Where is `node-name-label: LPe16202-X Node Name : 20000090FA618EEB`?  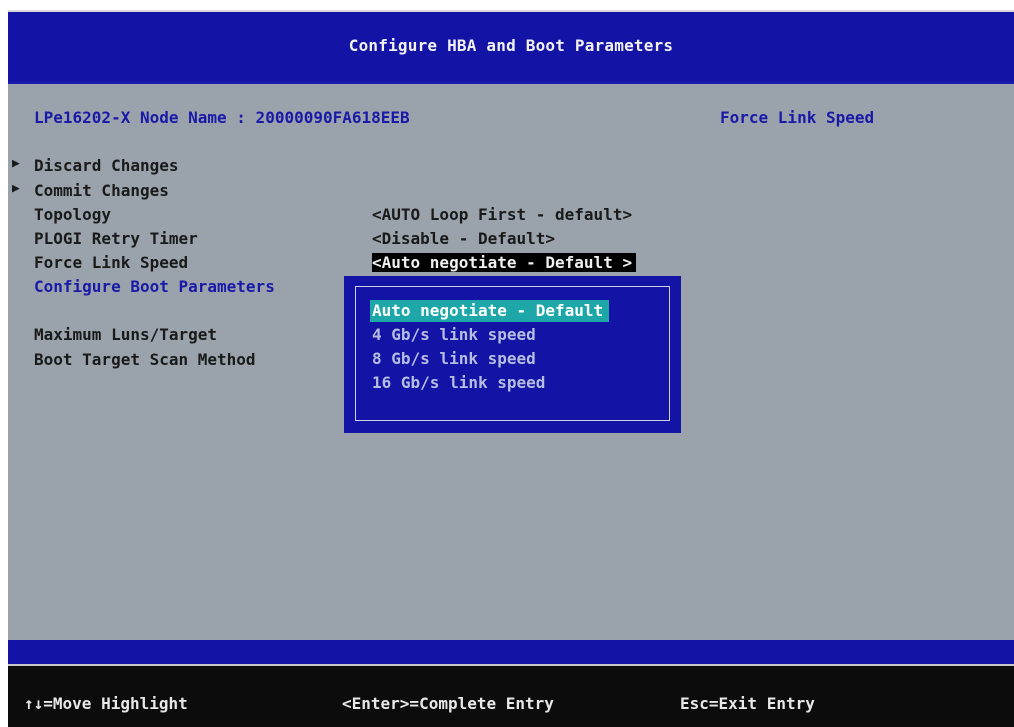
node-name-label: LPe16202-X Node Name : 20000090FA618EEB is located at coordinates (222, 117).